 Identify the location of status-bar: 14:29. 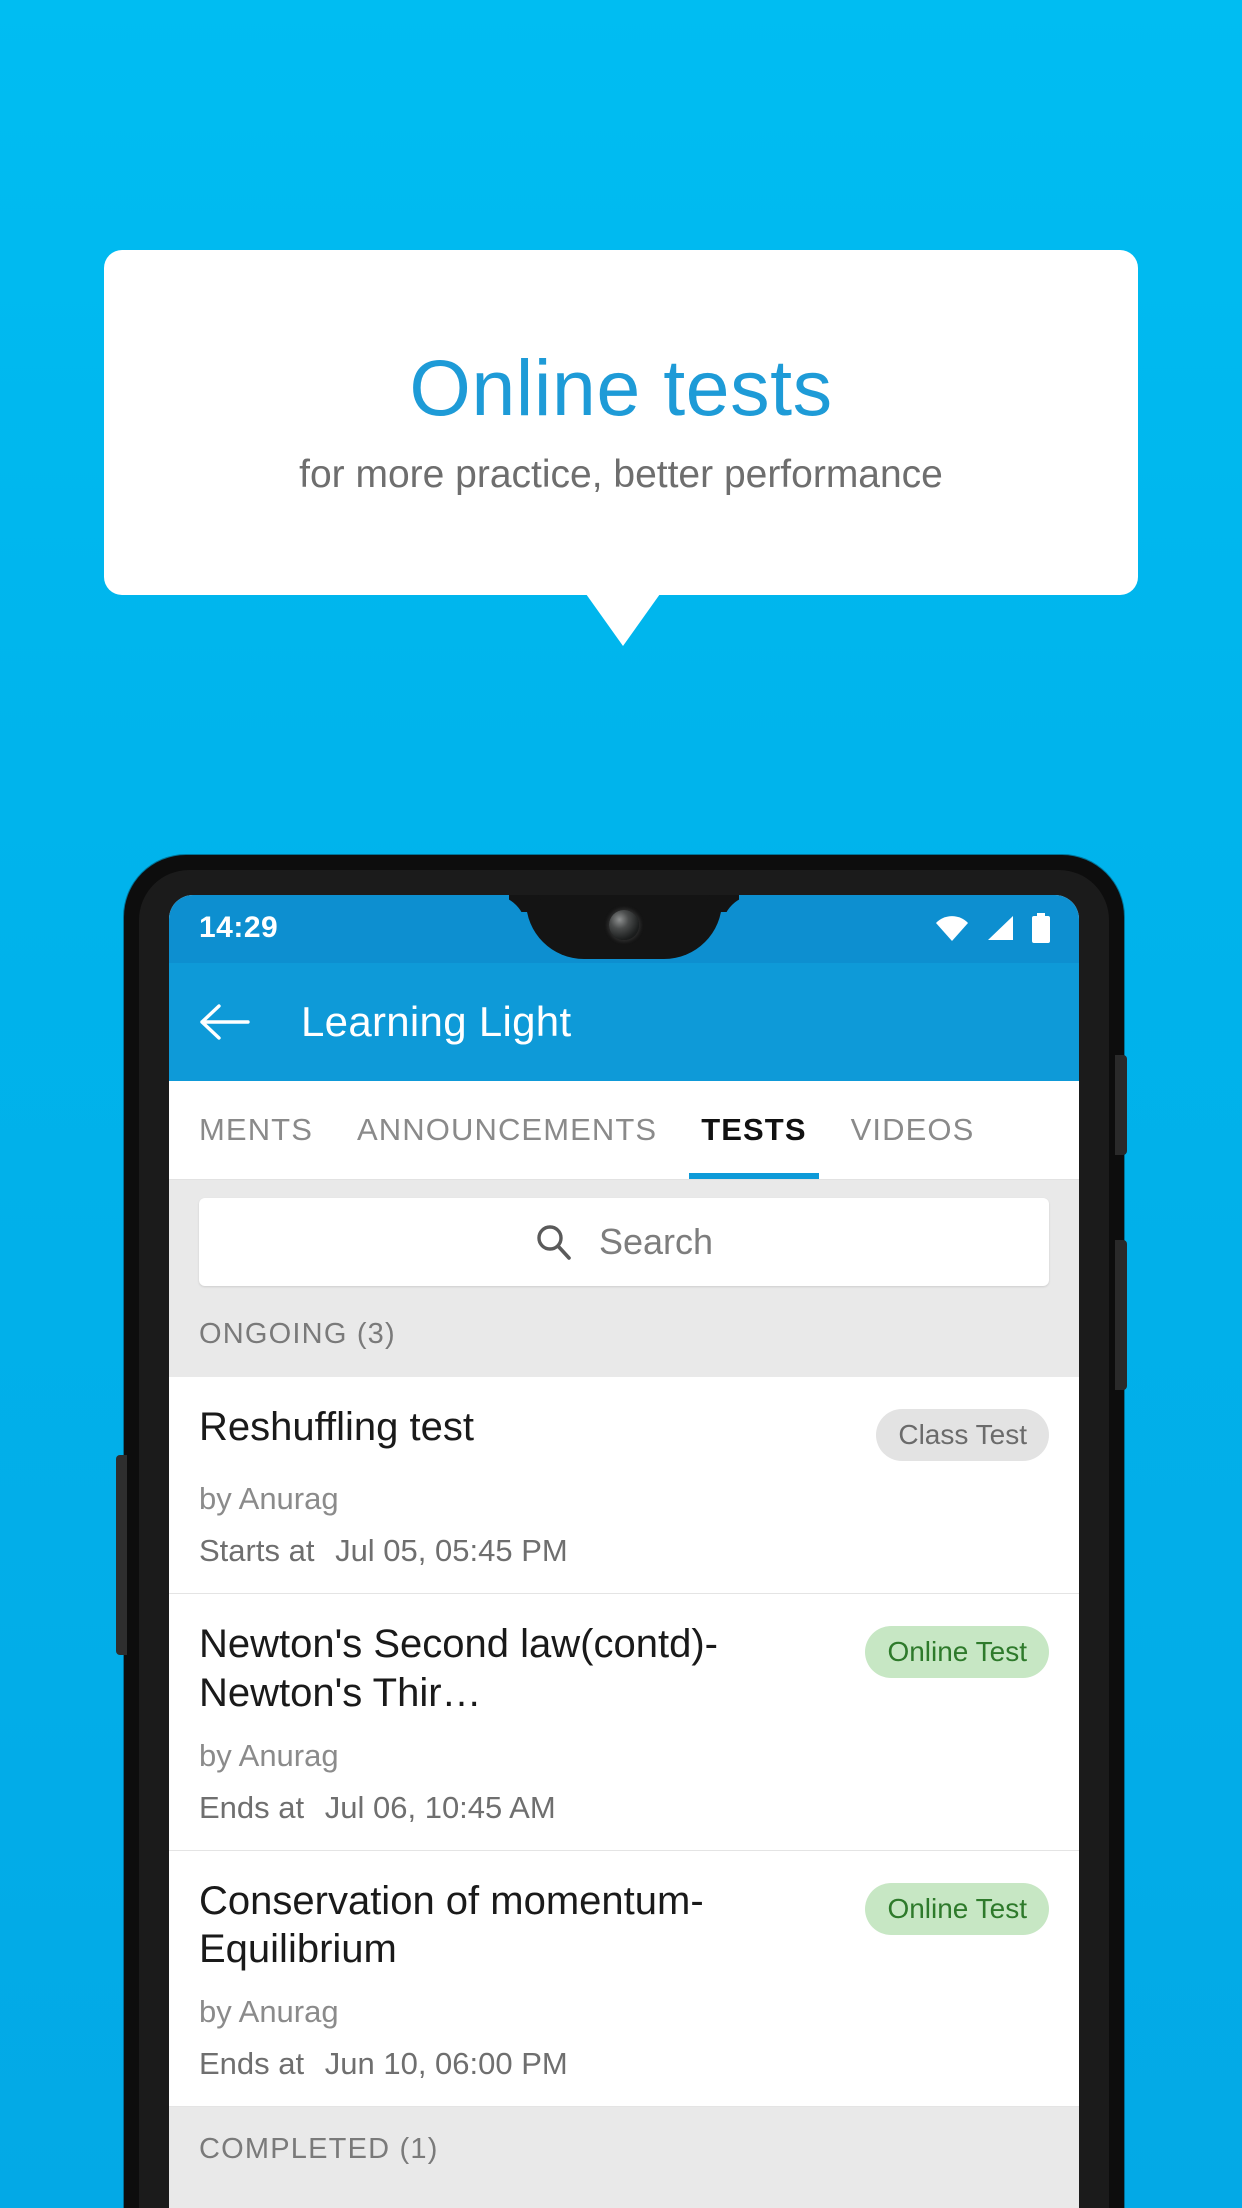
(624, 929).